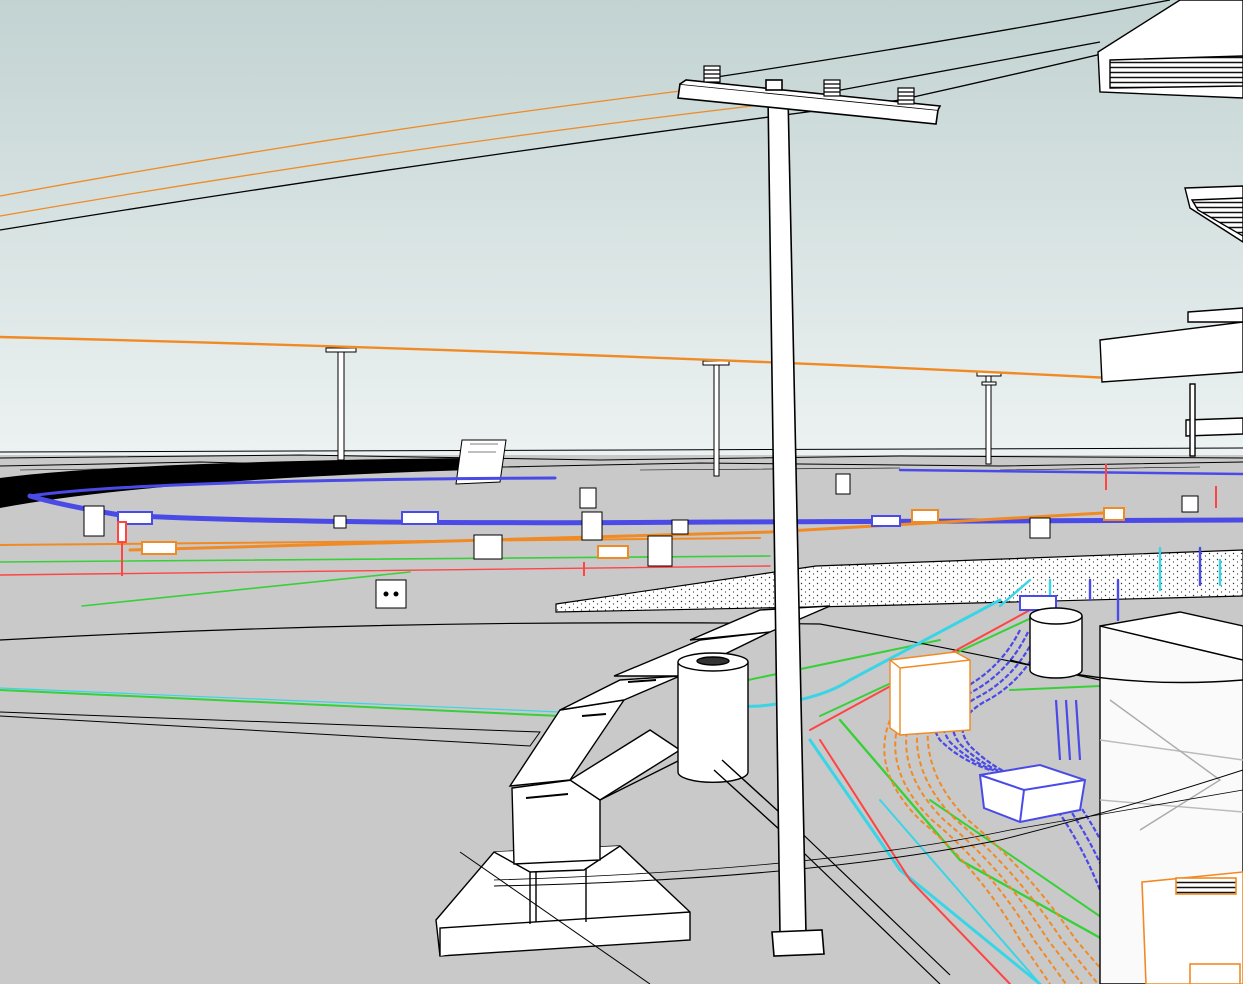  What do you see at coordinates (930, 693) in the screenshot?
I see `electrical-vault` at bounding box center [930, 693].